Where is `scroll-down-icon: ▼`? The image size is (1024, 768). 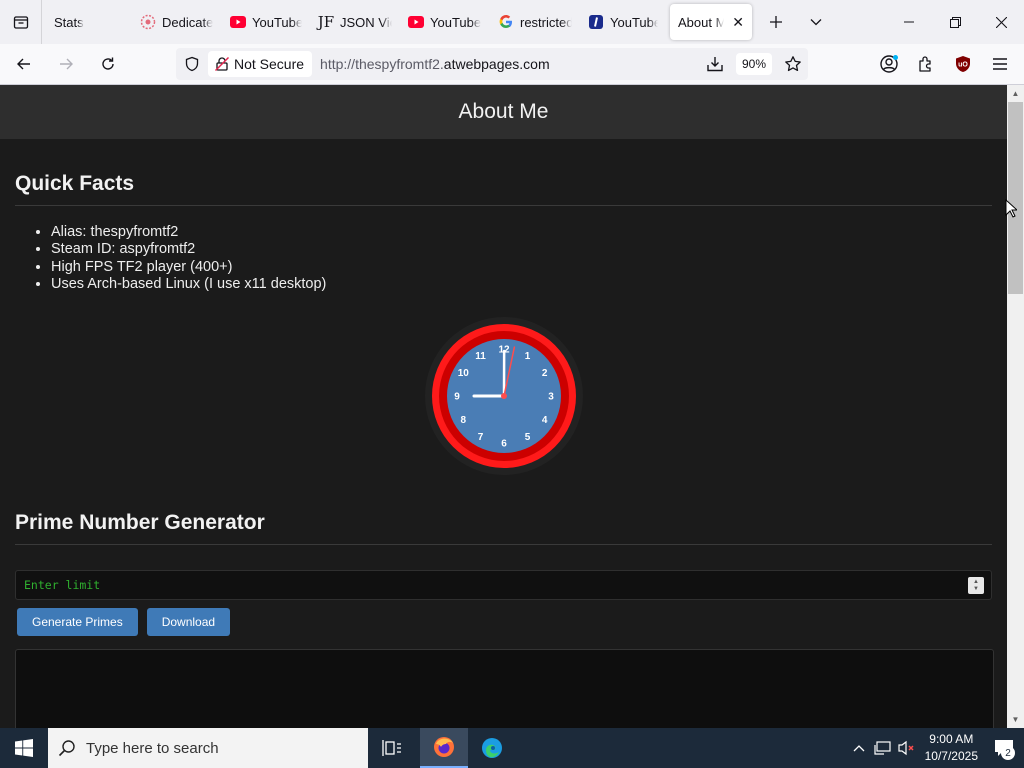
scroll-down-icon: ▼ is located at coordinates (1015, 719).